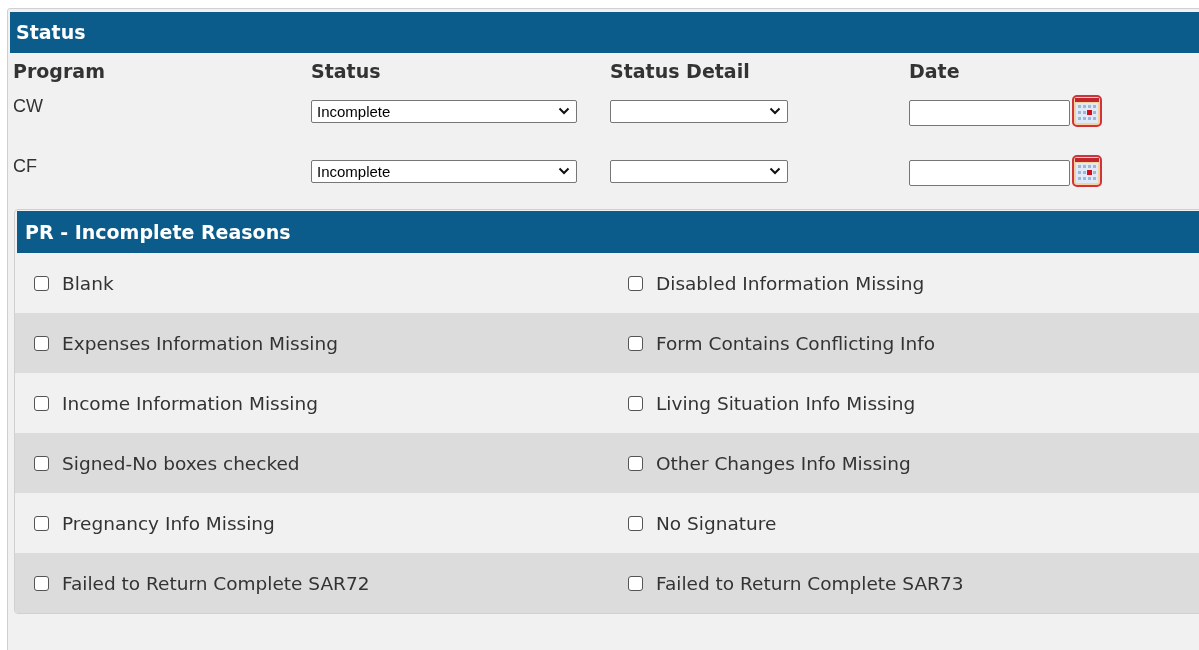 This screenshot has height=650, width=1199. What do you see at coordinates (216, 583) in the screenshot?
I see `checkbox-label: Failed to Return Complete SAR72` at bounding box center [216, 583].